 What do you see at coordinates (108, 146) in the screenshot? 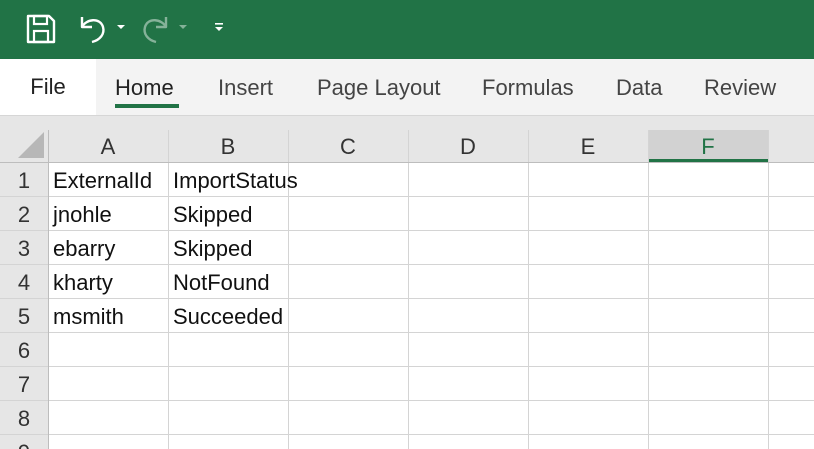
I see `column-header-a: A` at bounding box center [108, 146].